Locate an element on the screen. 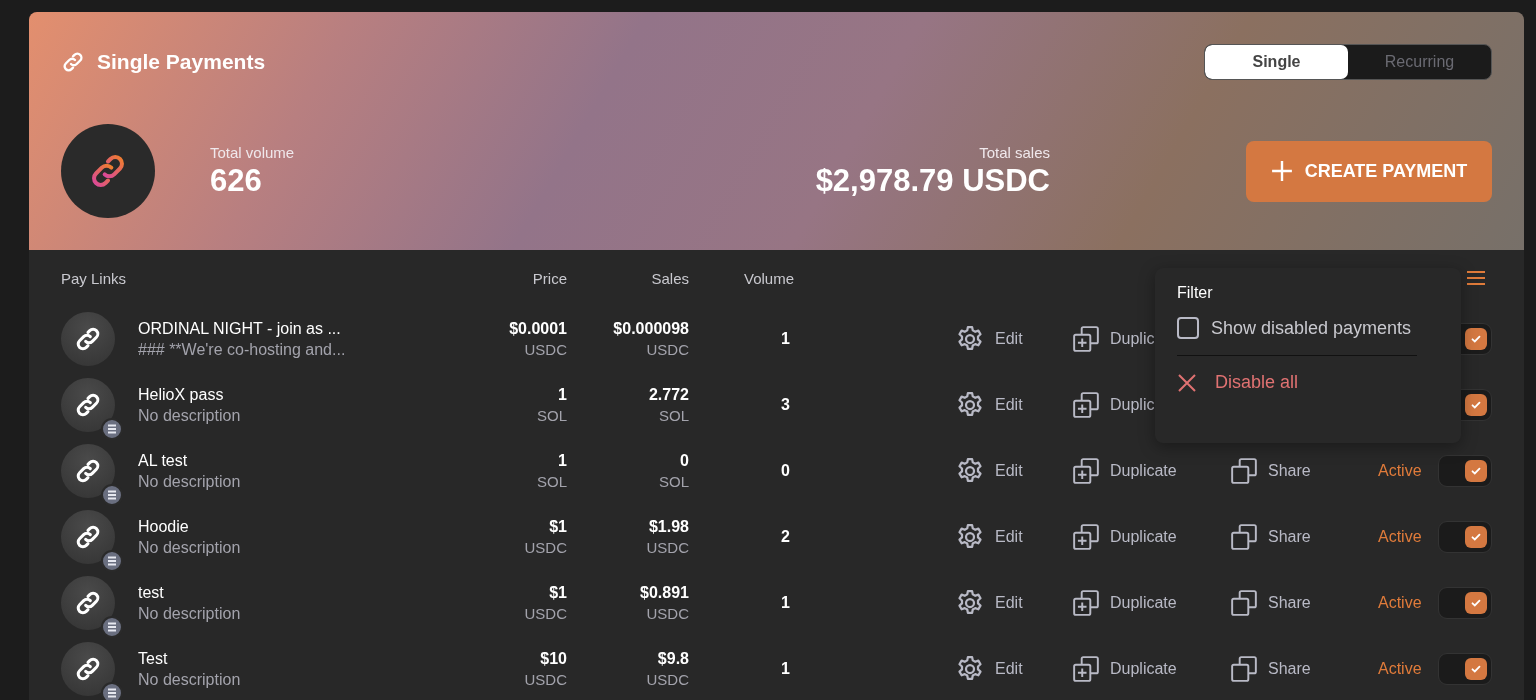  price-value: $10 is located at coordinates (553, 659).